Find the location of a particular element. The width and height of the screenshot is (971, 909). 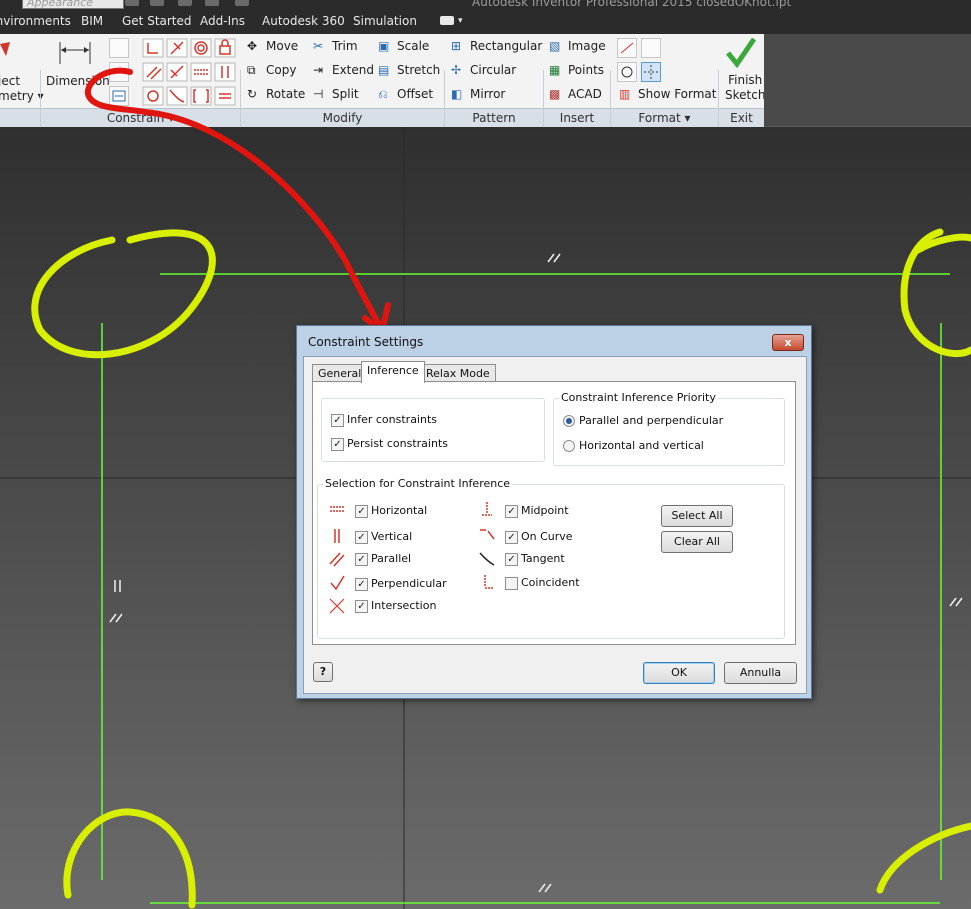

image-button: ▧ Image is located at coordinates (577, 46).